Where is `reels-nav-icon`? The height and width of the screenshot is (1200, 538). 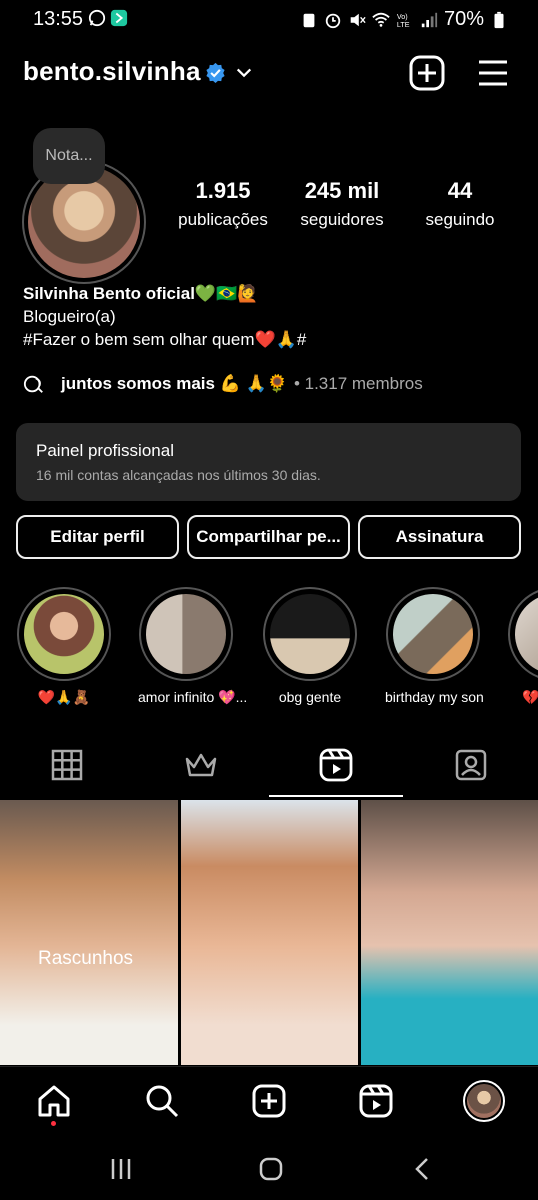 reels-nav-icon is located at coordinates (376, 1101).